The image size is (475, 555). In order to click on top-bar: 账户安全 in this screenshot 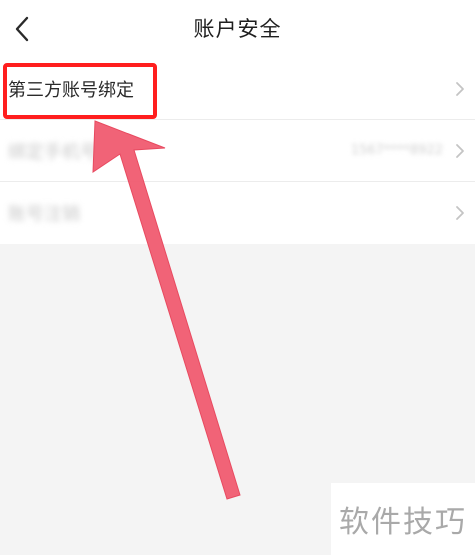, I will do `click(237, 29)`.